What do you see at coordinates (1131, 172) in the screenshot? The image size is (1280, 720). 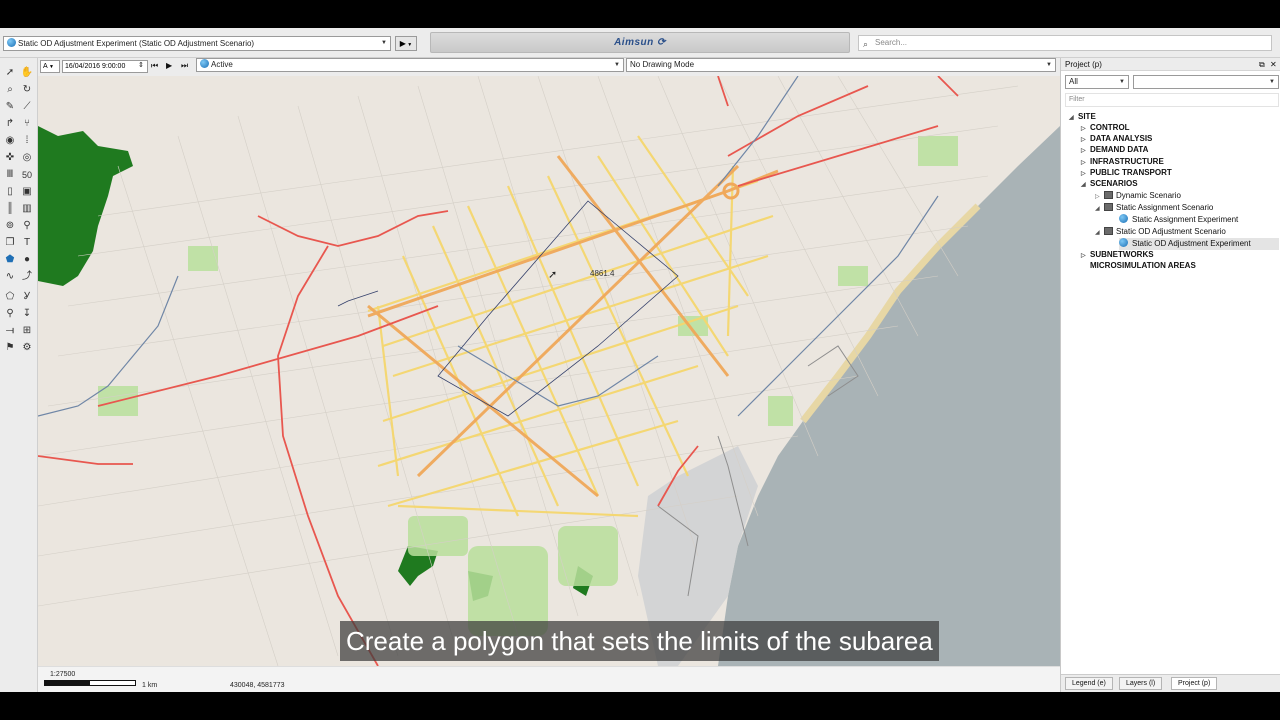 I see `tree-item-label: PUBLIC TRANSPORT` at bounding box center [1131, 172].